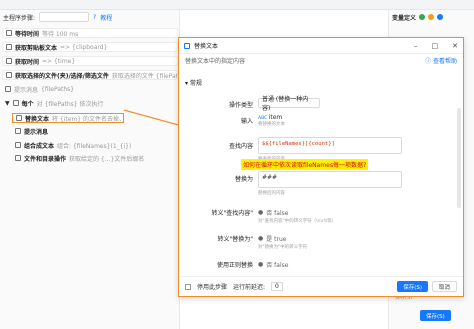  I want to click on escape-find-label: 转义"查找内容", so click(232, 213).